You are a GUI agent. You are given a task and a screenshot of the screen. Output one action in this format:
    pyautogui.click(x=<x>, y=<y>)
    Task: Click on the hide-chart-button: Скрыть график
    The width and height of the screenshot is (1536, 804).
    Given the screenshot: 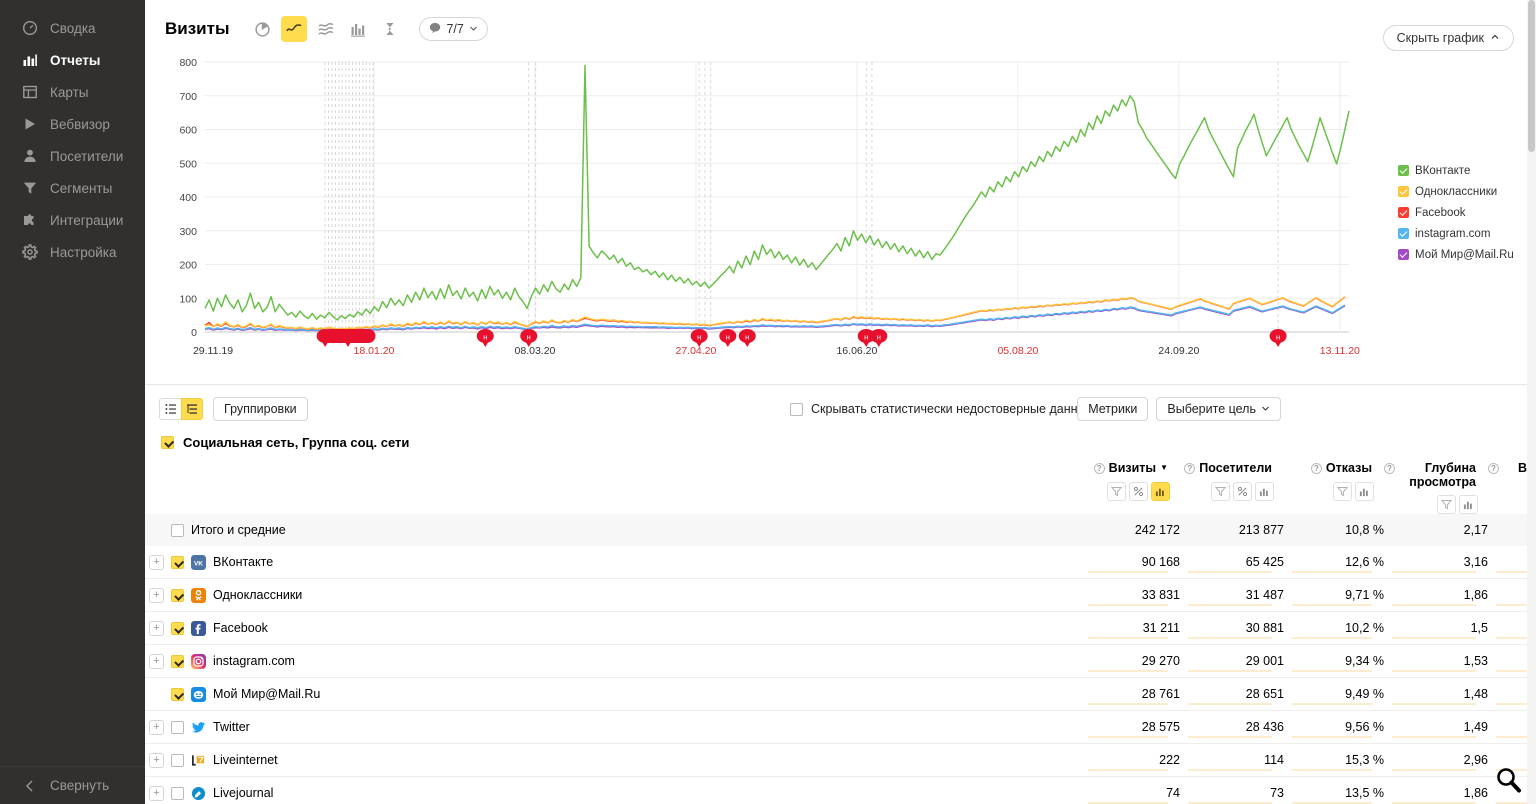 What is the action you would take?
    pyautogui.click(x=1448, y=38)
    